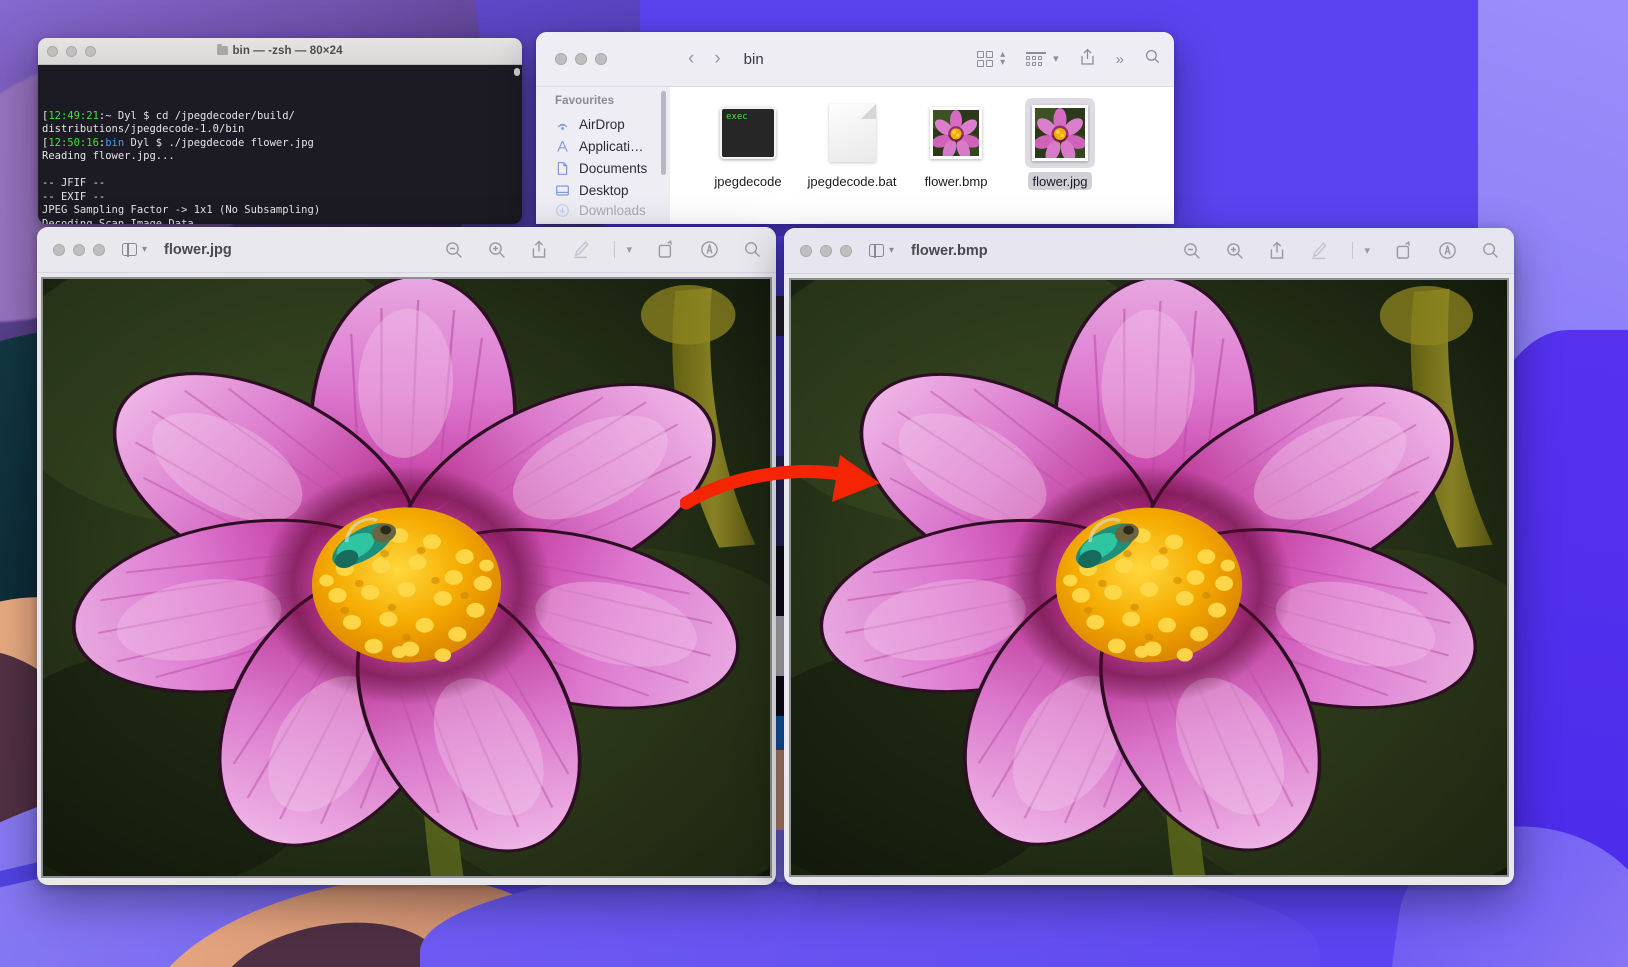 This screenshot has height=967, width=1628. I want to click on preview-left-tools: ▾, so click(603, 249).